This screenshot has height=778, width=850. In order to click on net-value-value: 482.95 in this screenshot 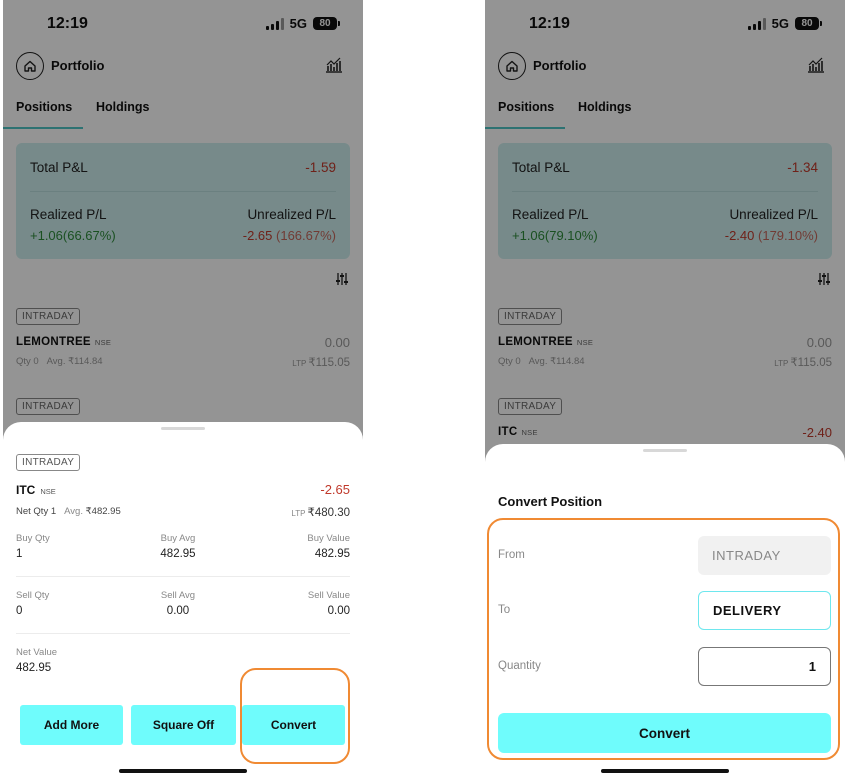, I will do `click(34, 668)`.